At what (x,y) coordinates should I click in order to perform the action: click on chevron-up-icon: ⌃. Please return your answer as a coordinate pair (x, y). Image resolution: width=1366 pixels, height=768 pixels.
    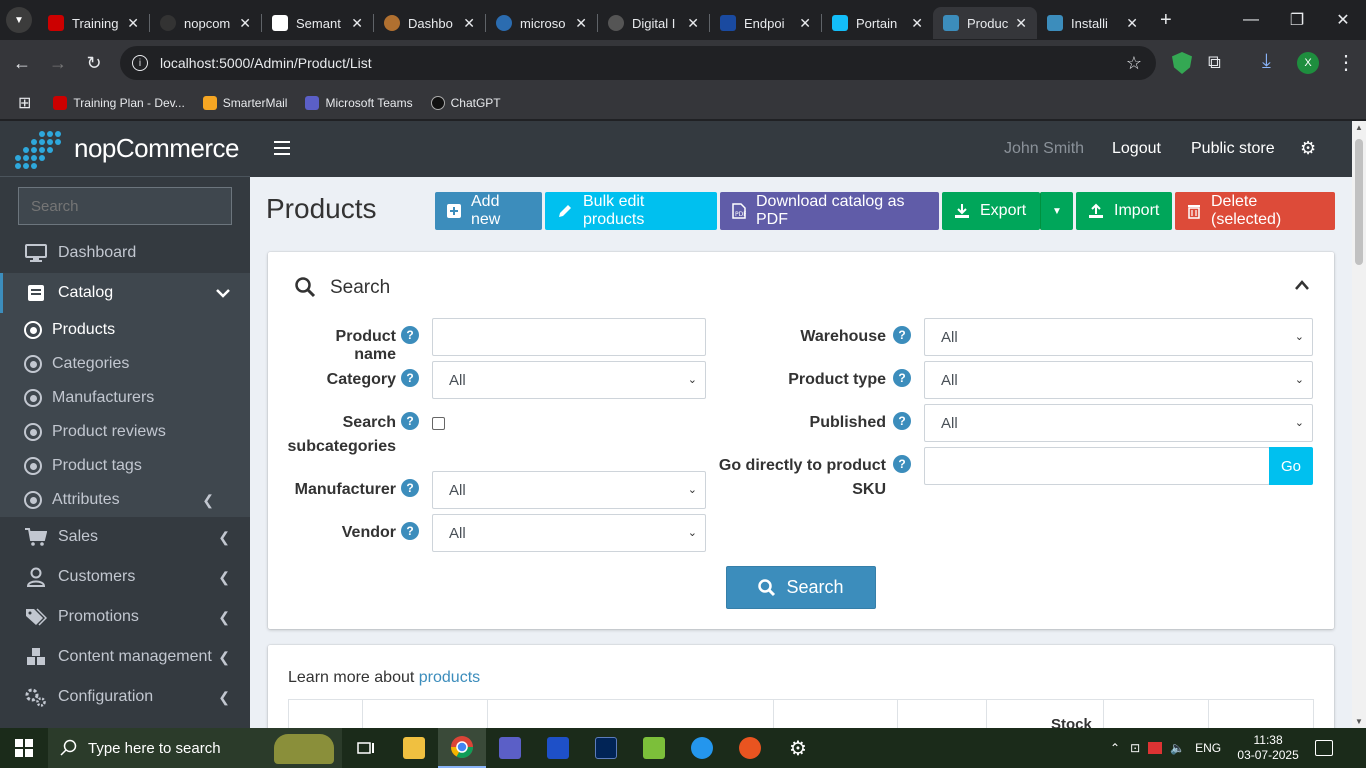
    Looking at the image, I should click on (1115, 748).